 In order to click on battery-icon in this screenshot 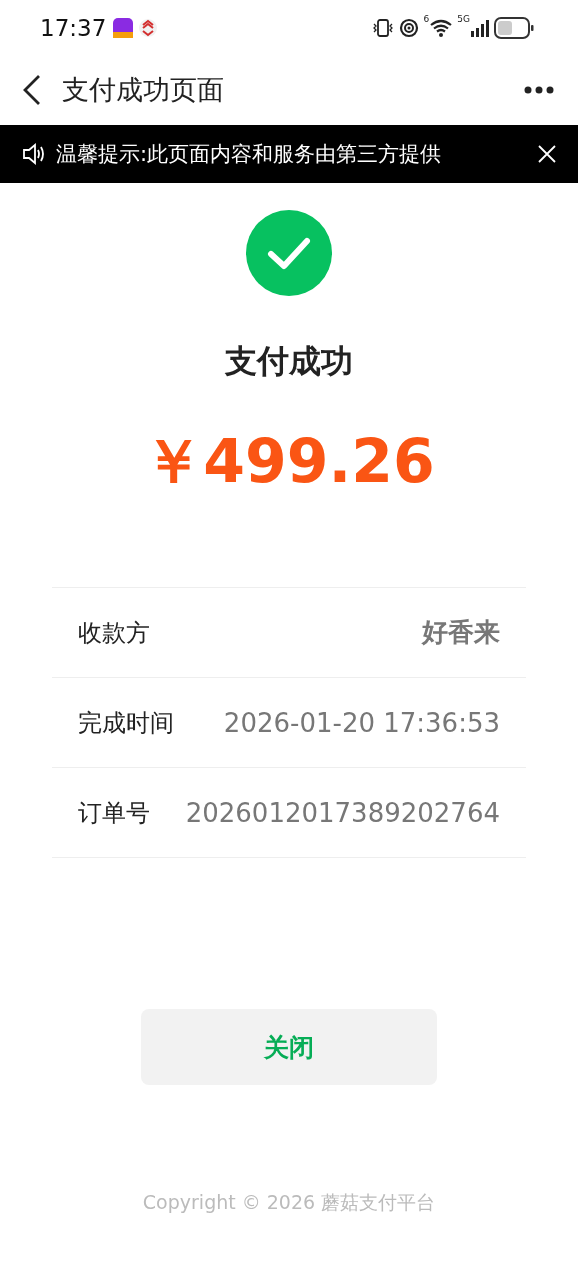, I will do `click(514, 27)`.